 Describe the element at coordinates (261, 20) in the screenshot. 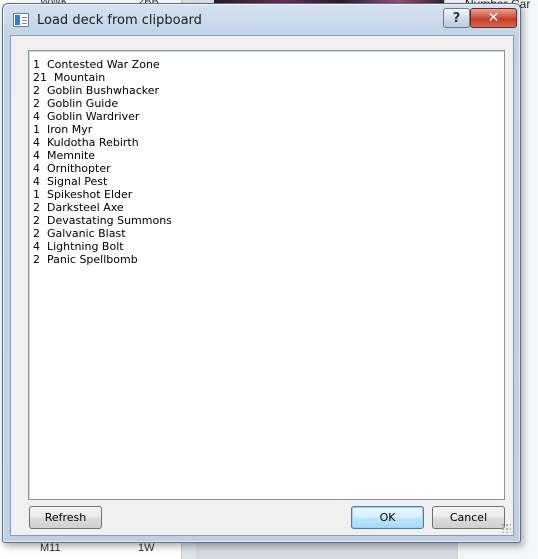

I see `title-bar: Load deck from clipboard ? ✕` at that location.